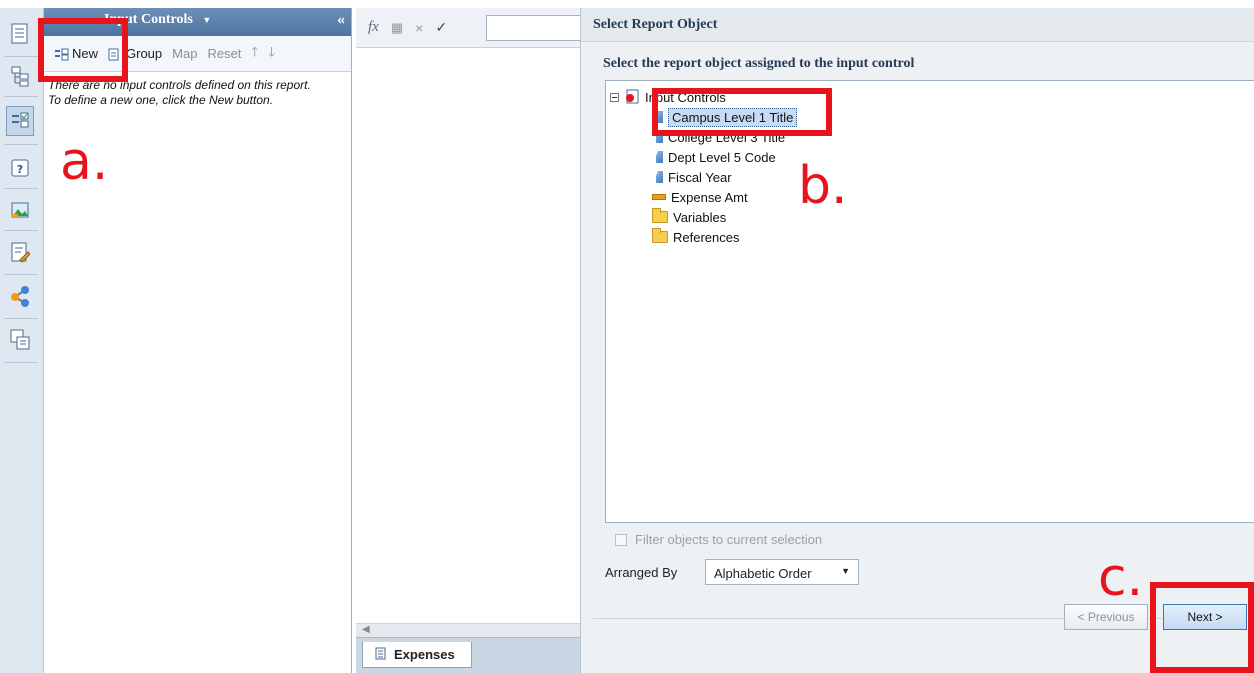  I want to click on share-icon, so click(20, 296).